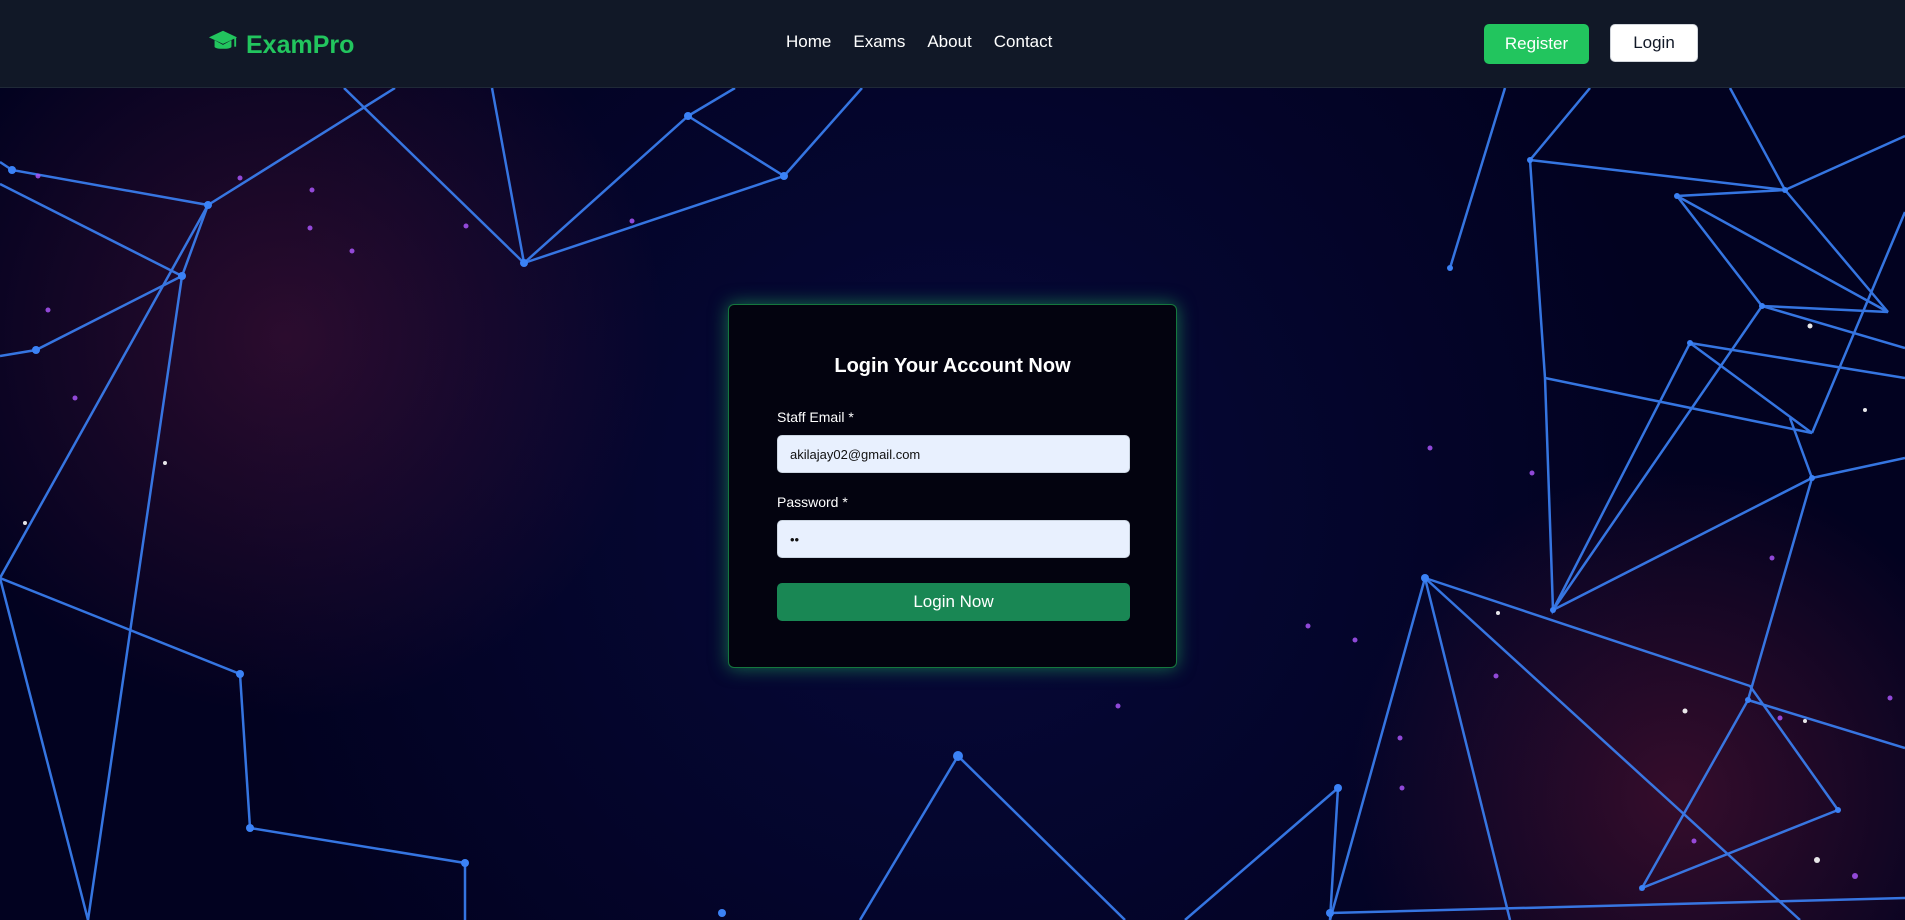  I want to click on login-now-button: Login Now, so click(953, 602).